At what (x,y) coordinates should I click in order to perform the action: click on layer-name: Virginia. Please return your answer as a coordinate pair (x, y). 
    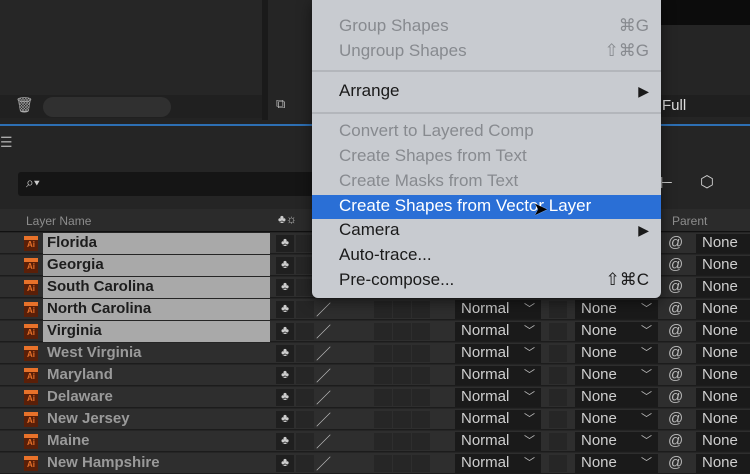
    Looking at the image, I should click on (156, 331).